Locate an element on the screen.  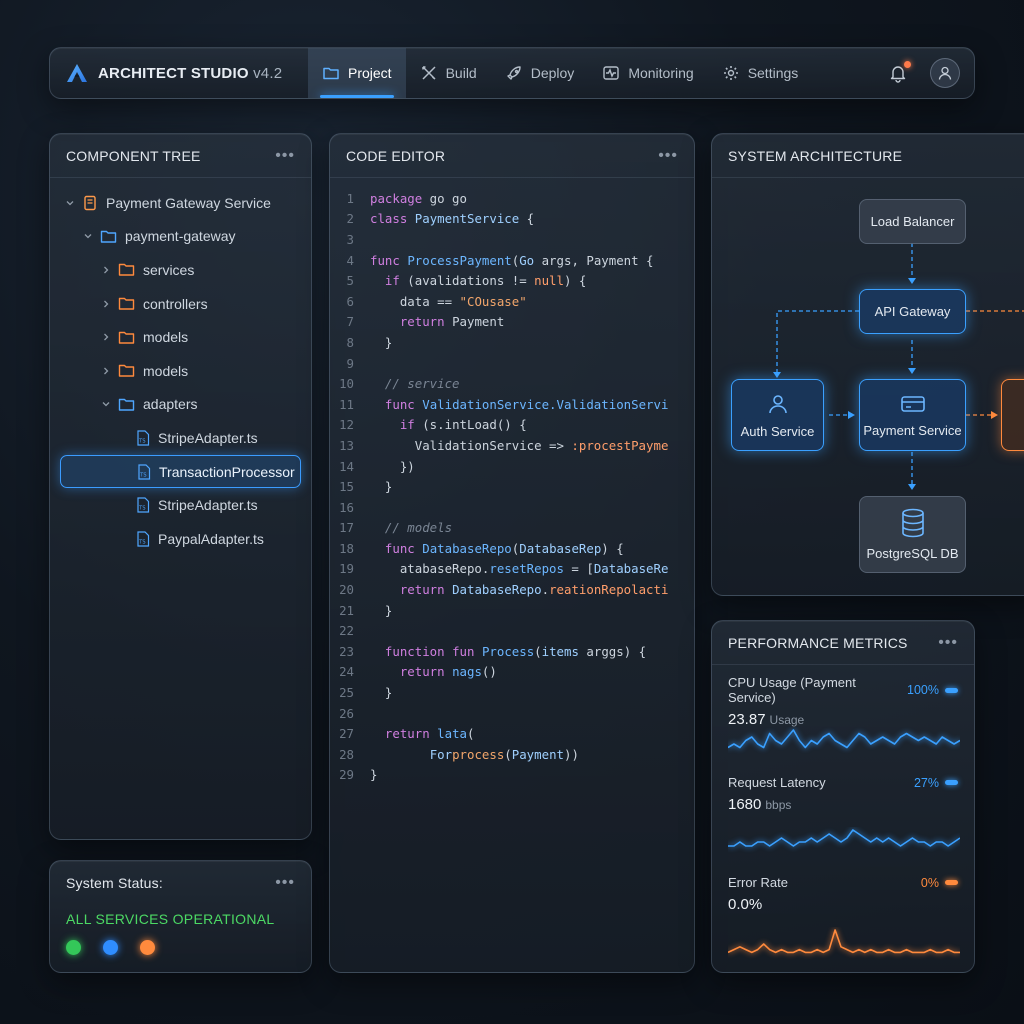
code-token: )) is located at coordinates (571, 754).